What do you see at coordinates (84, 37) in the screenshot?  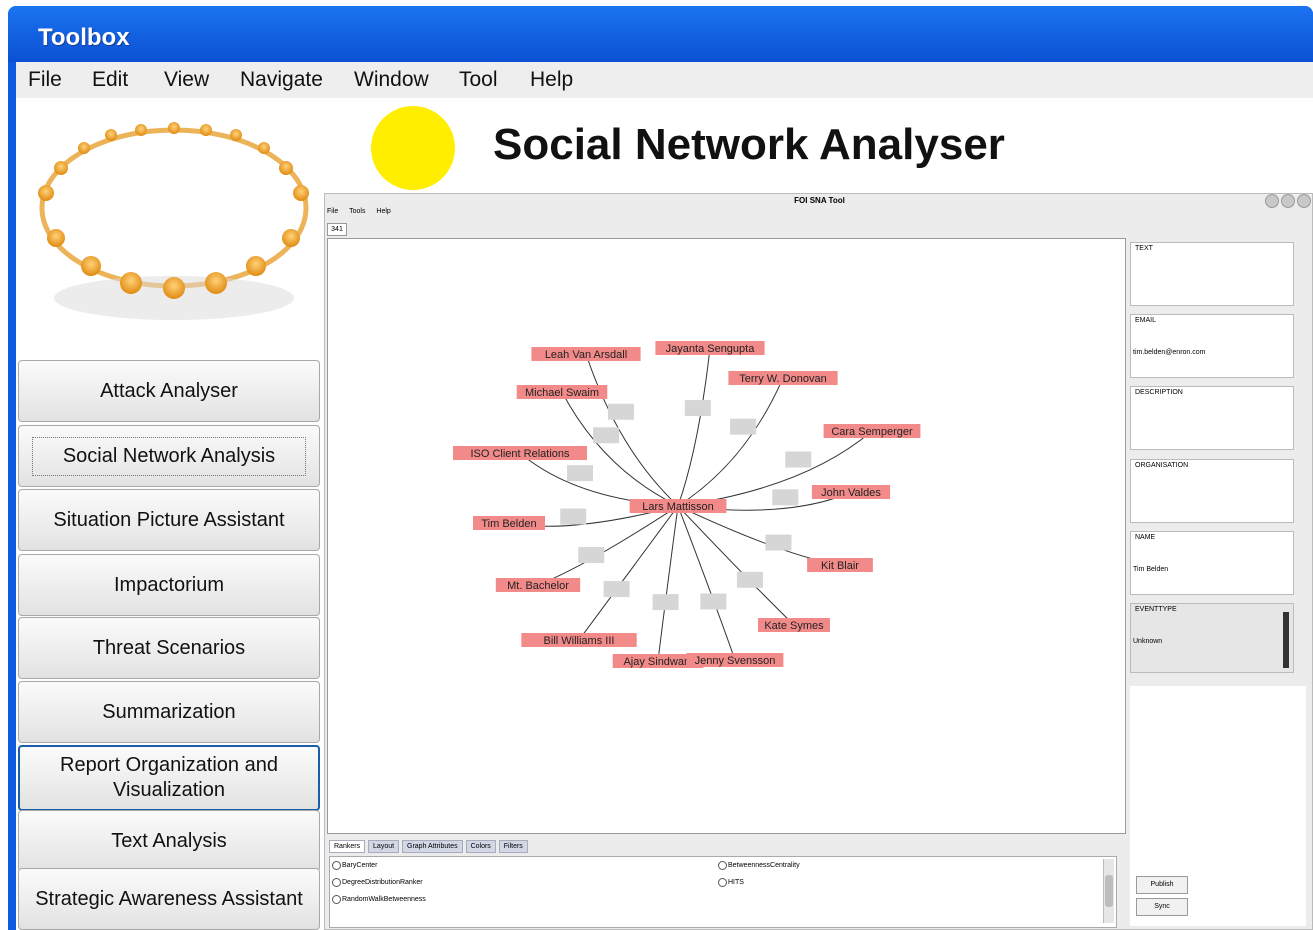 I see `window-title: Toolbox` at bounding box center [84, 37].